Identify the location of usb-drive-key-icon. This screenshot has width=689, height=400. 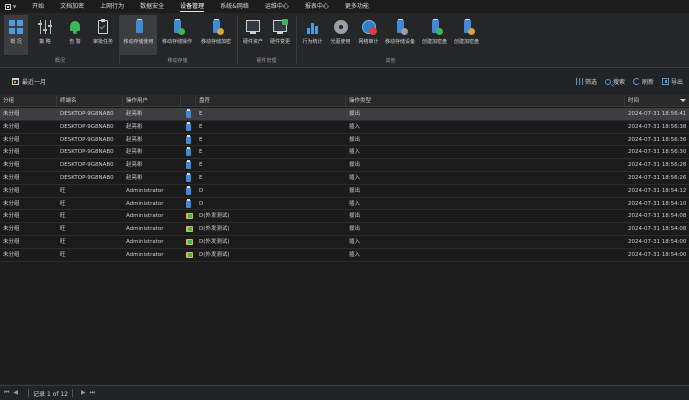
(467, 27).